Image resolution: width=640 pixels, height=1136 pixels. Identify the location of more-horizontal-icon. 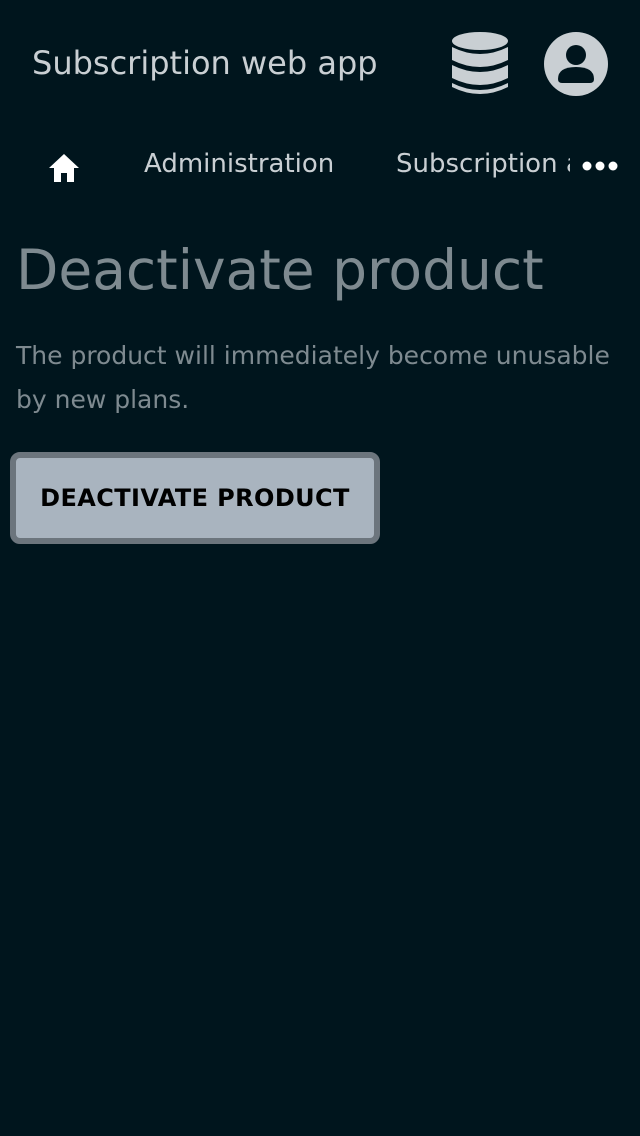
(600, 166).